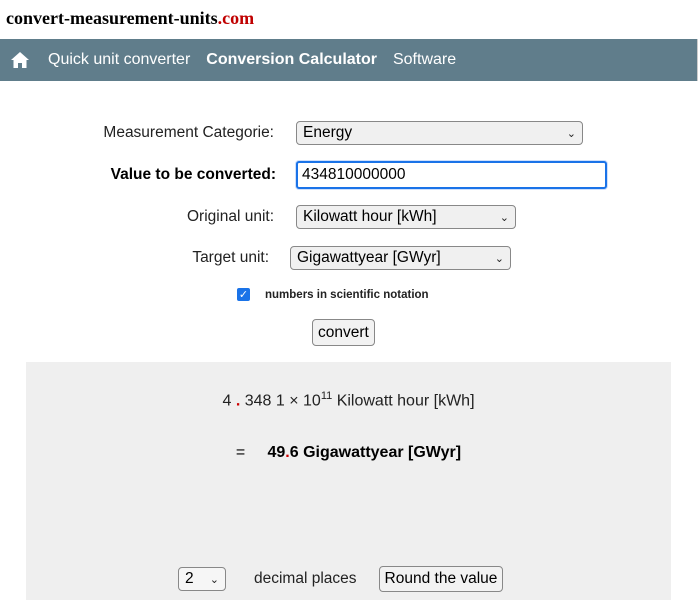  I want to click on original-unit-row: Original unit: Kilowatt hour [kWh] ⌄, so click(258, 217).